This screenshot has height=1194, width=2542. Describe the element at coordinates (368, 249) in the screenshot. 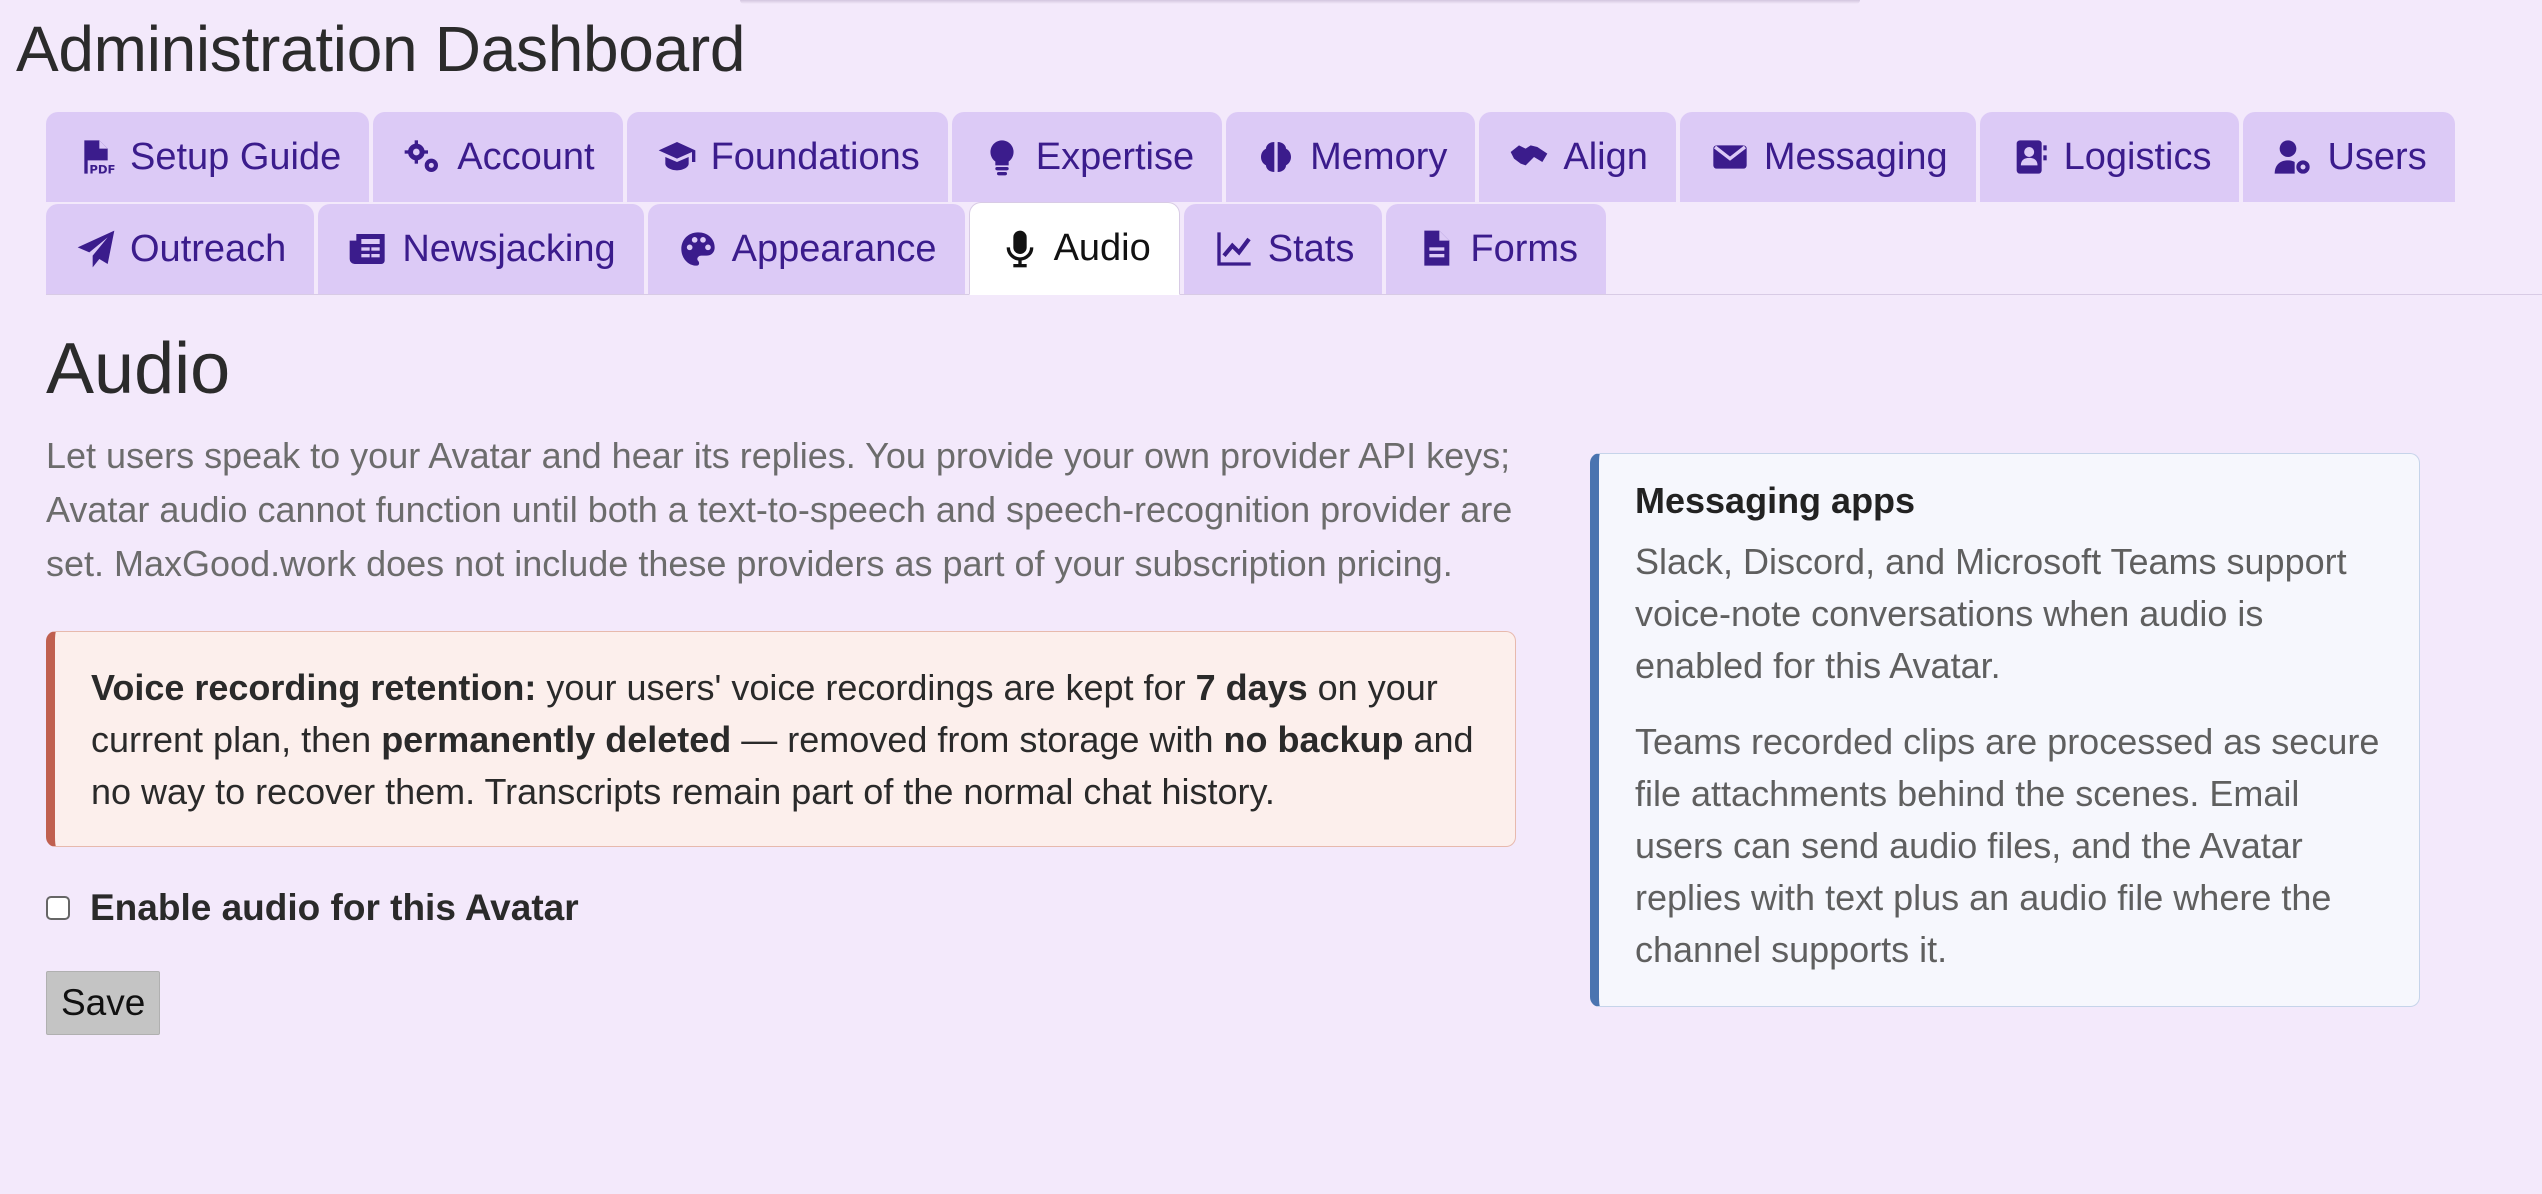

I see `newspaper-icon` at that location.